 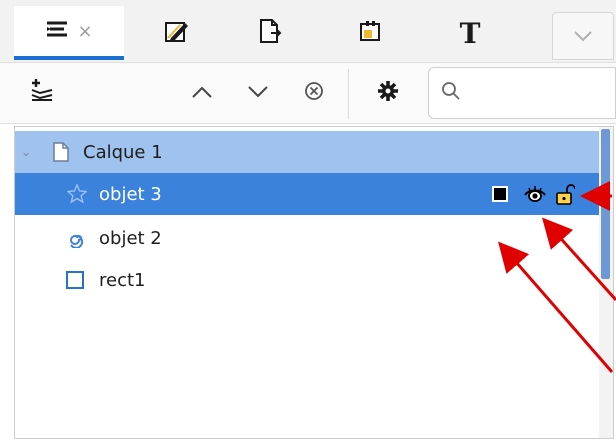 I want to click on layers-icon, so click(x=57, y=31).